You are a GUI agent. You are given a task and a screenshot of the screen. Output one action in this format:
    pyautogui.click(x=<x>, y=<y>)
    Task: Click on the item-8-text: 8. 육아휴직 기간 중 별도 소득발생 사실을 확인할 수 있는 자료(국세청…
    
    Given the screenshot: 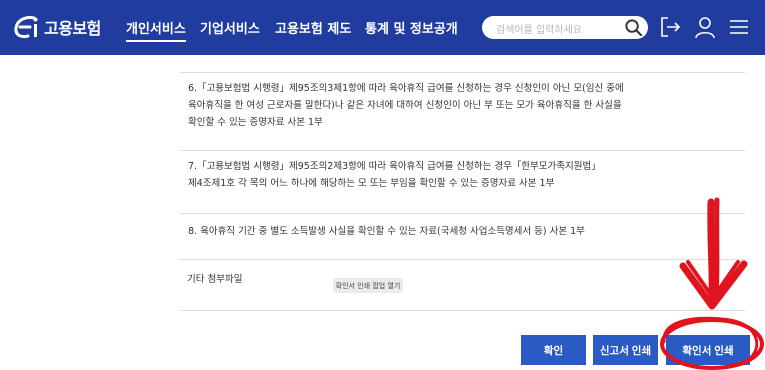 What is the action you would take?
    pyautogui.click(x=386, y=231)
    